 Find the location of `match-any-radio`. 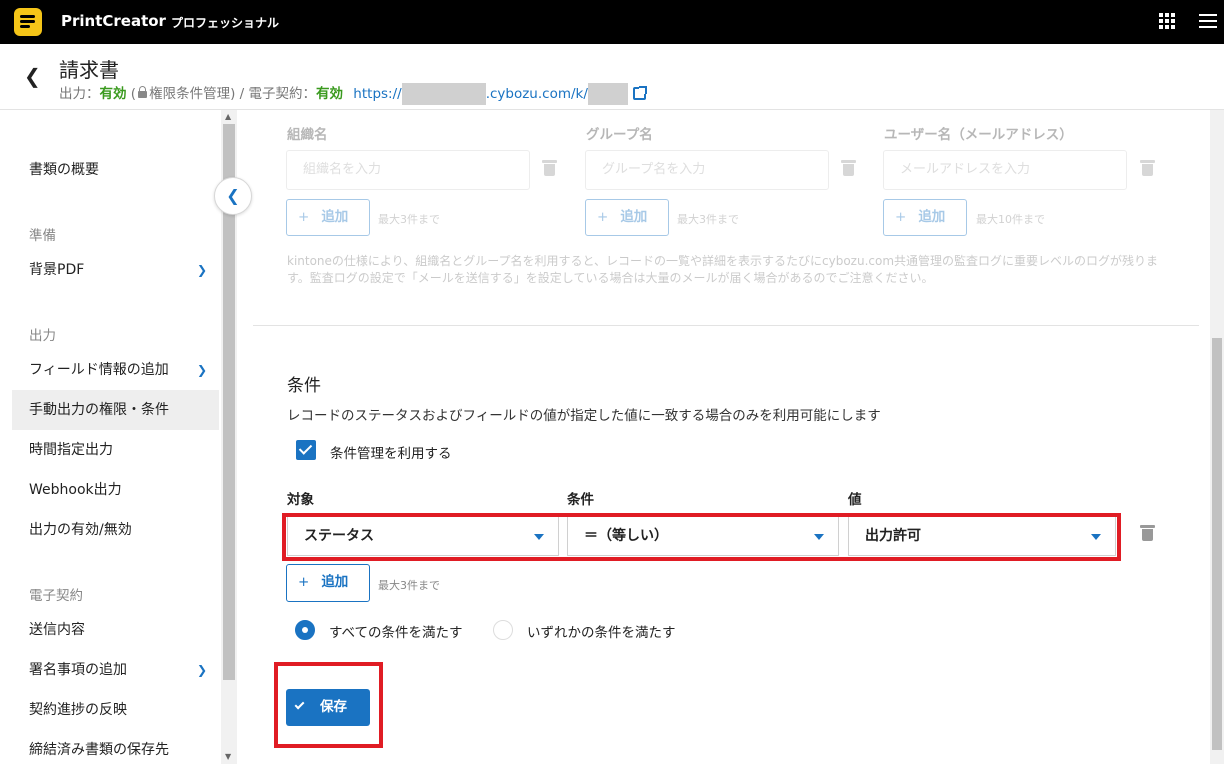

match-any-radio is located at coordinates (503, 630).